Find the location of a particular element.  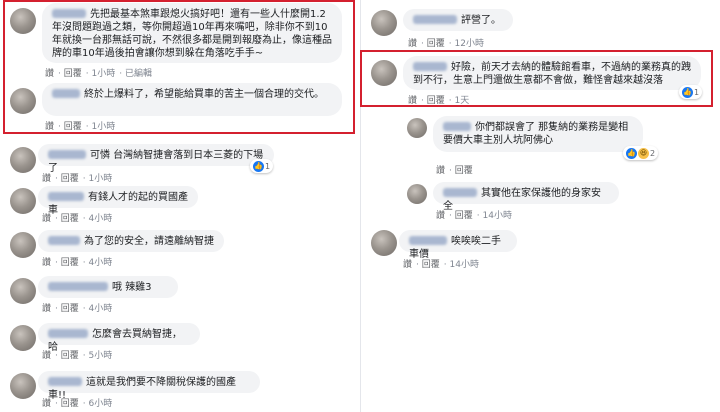

comment-bubble: 為了您的安全，請遠離納智捷 is located at coordinates (131, 241).